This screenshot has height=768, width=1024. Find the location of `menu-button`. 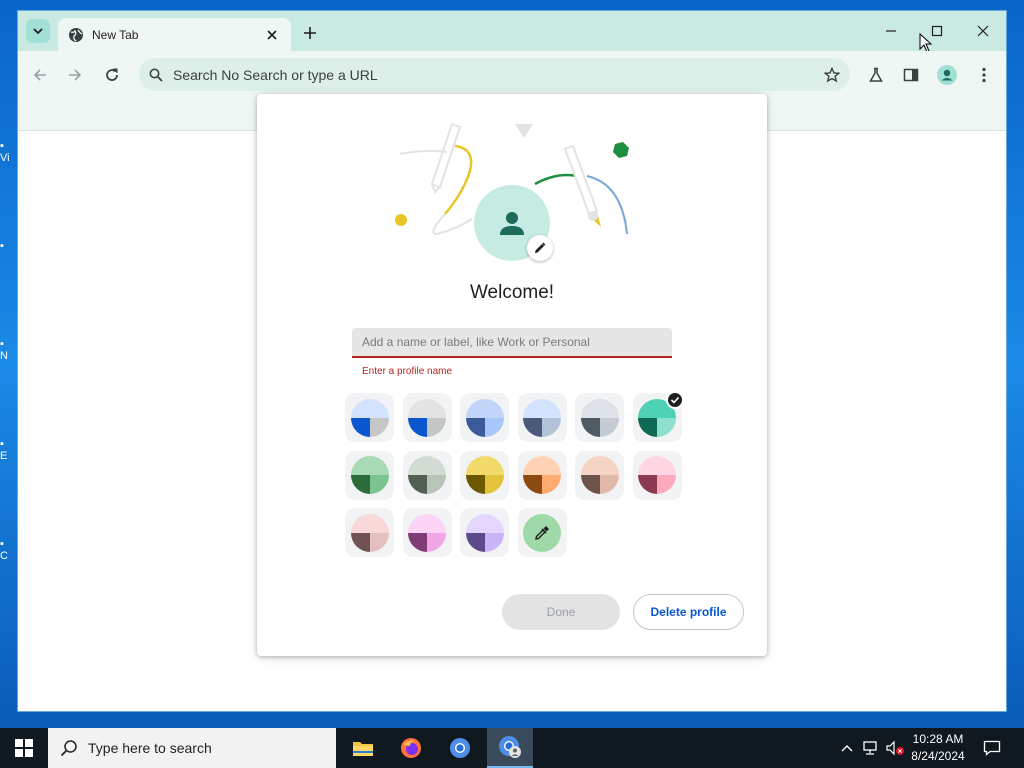

menu-button is located at coordinates (984, 75).